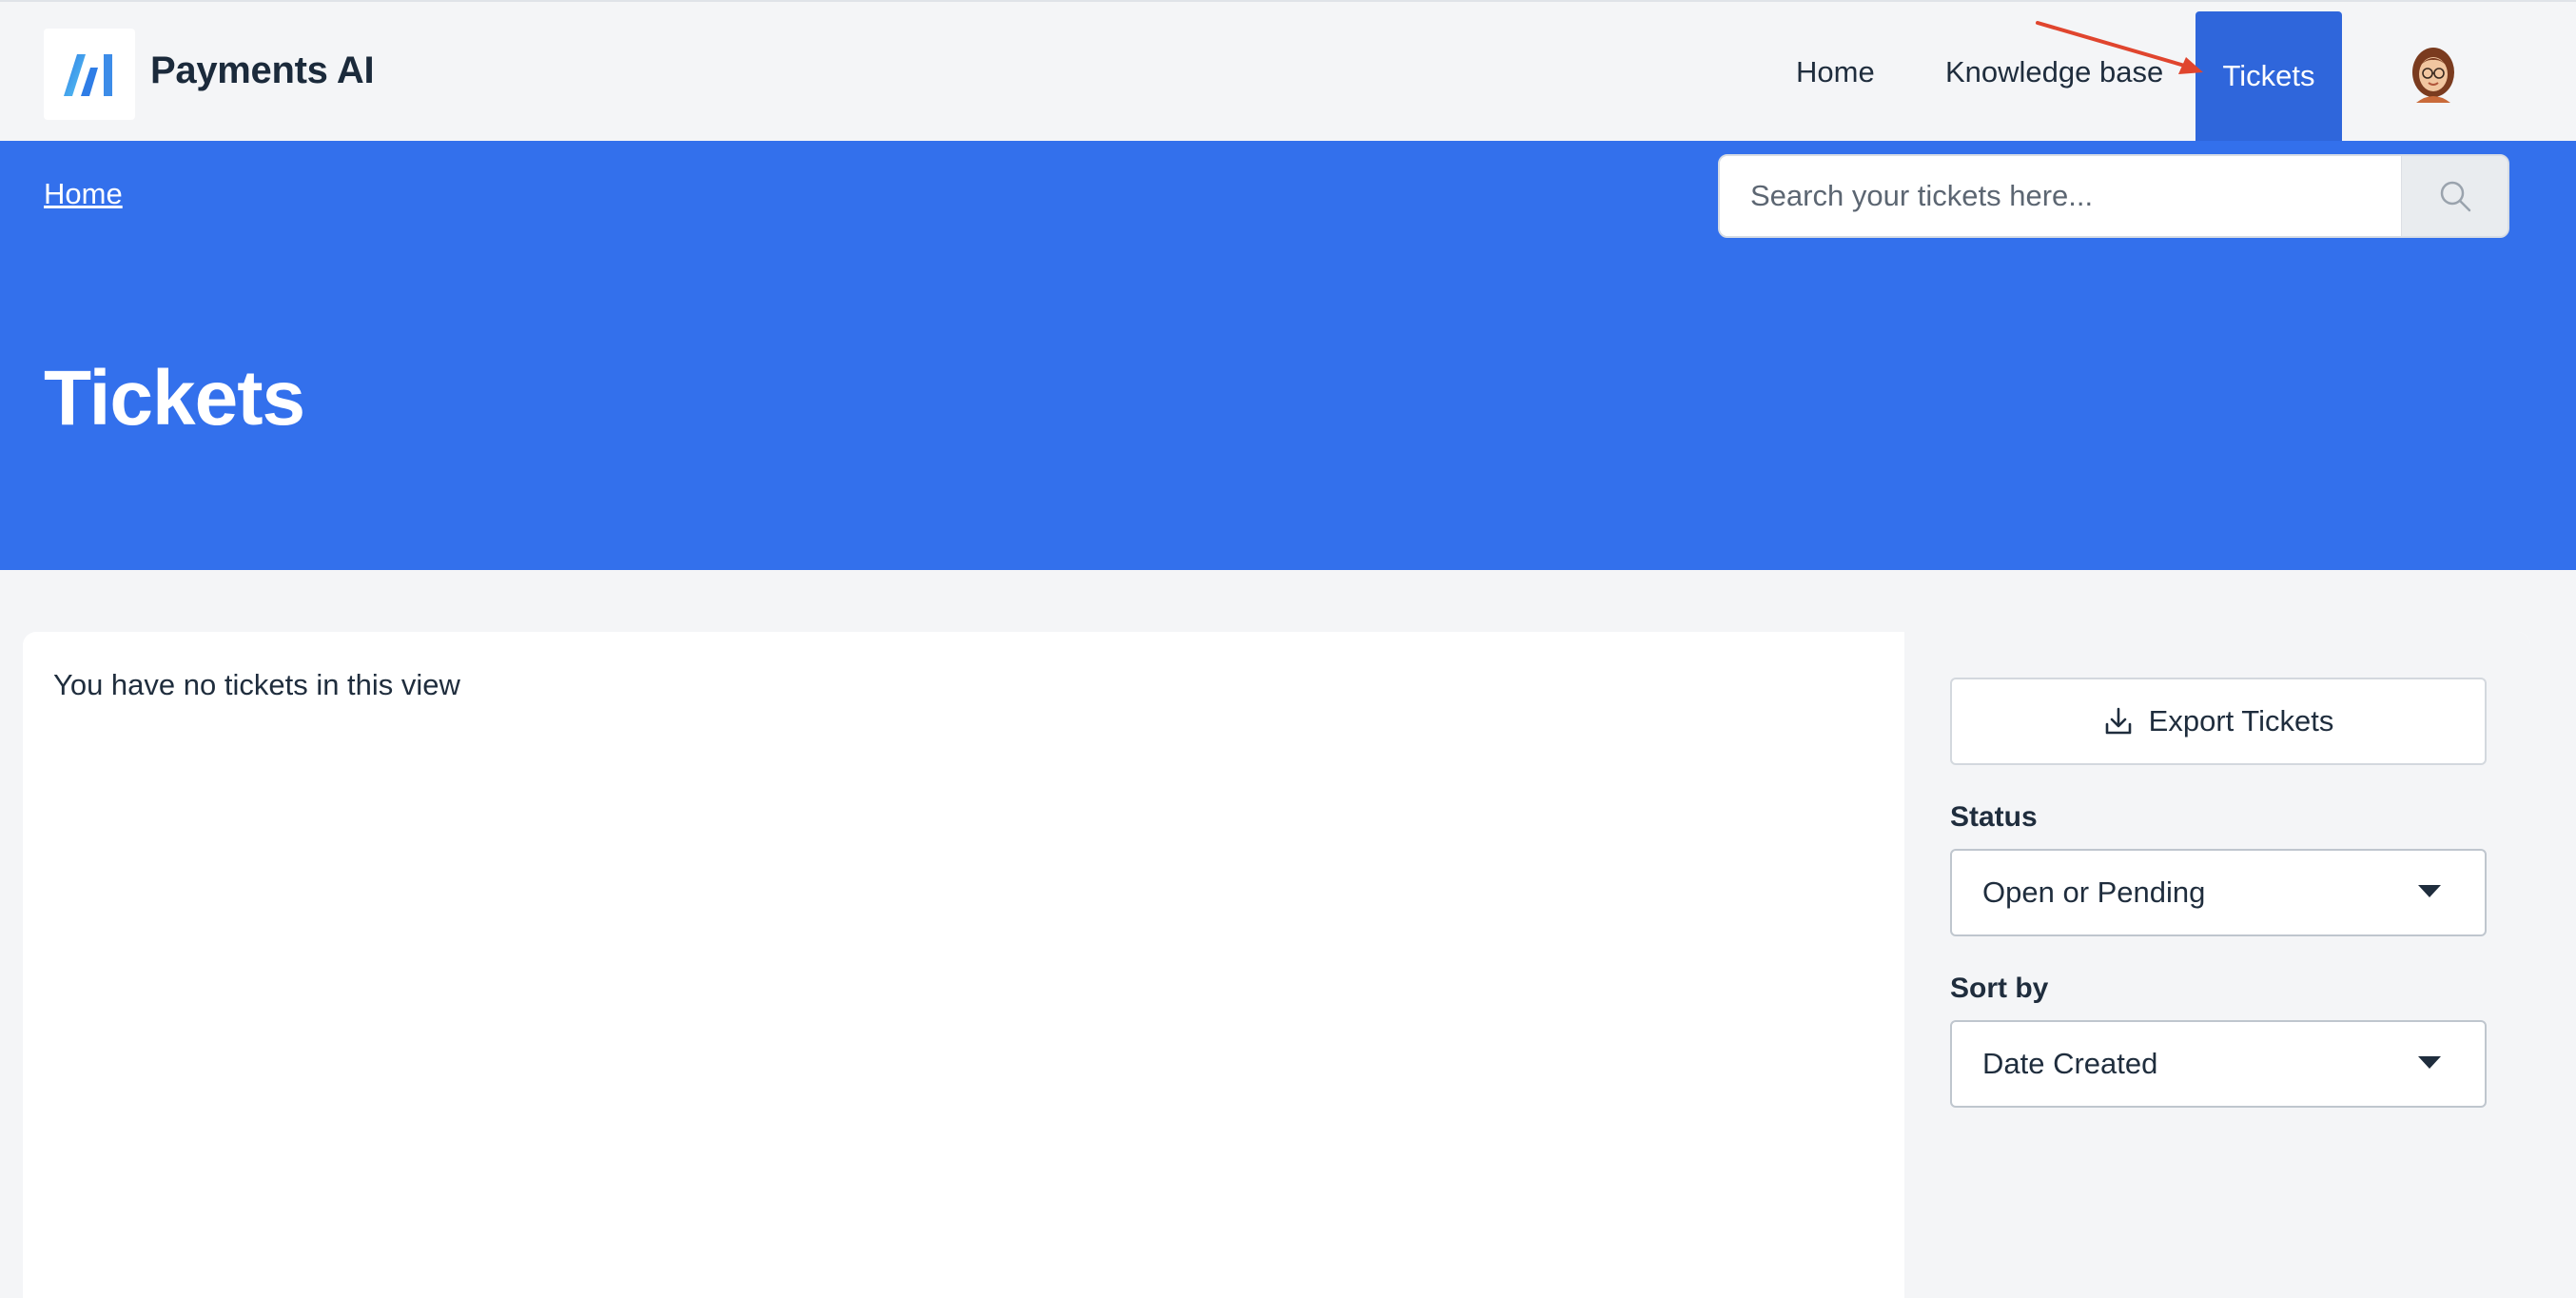  I want to click on sort-by-select: Date Created, so click(2219, 1064).